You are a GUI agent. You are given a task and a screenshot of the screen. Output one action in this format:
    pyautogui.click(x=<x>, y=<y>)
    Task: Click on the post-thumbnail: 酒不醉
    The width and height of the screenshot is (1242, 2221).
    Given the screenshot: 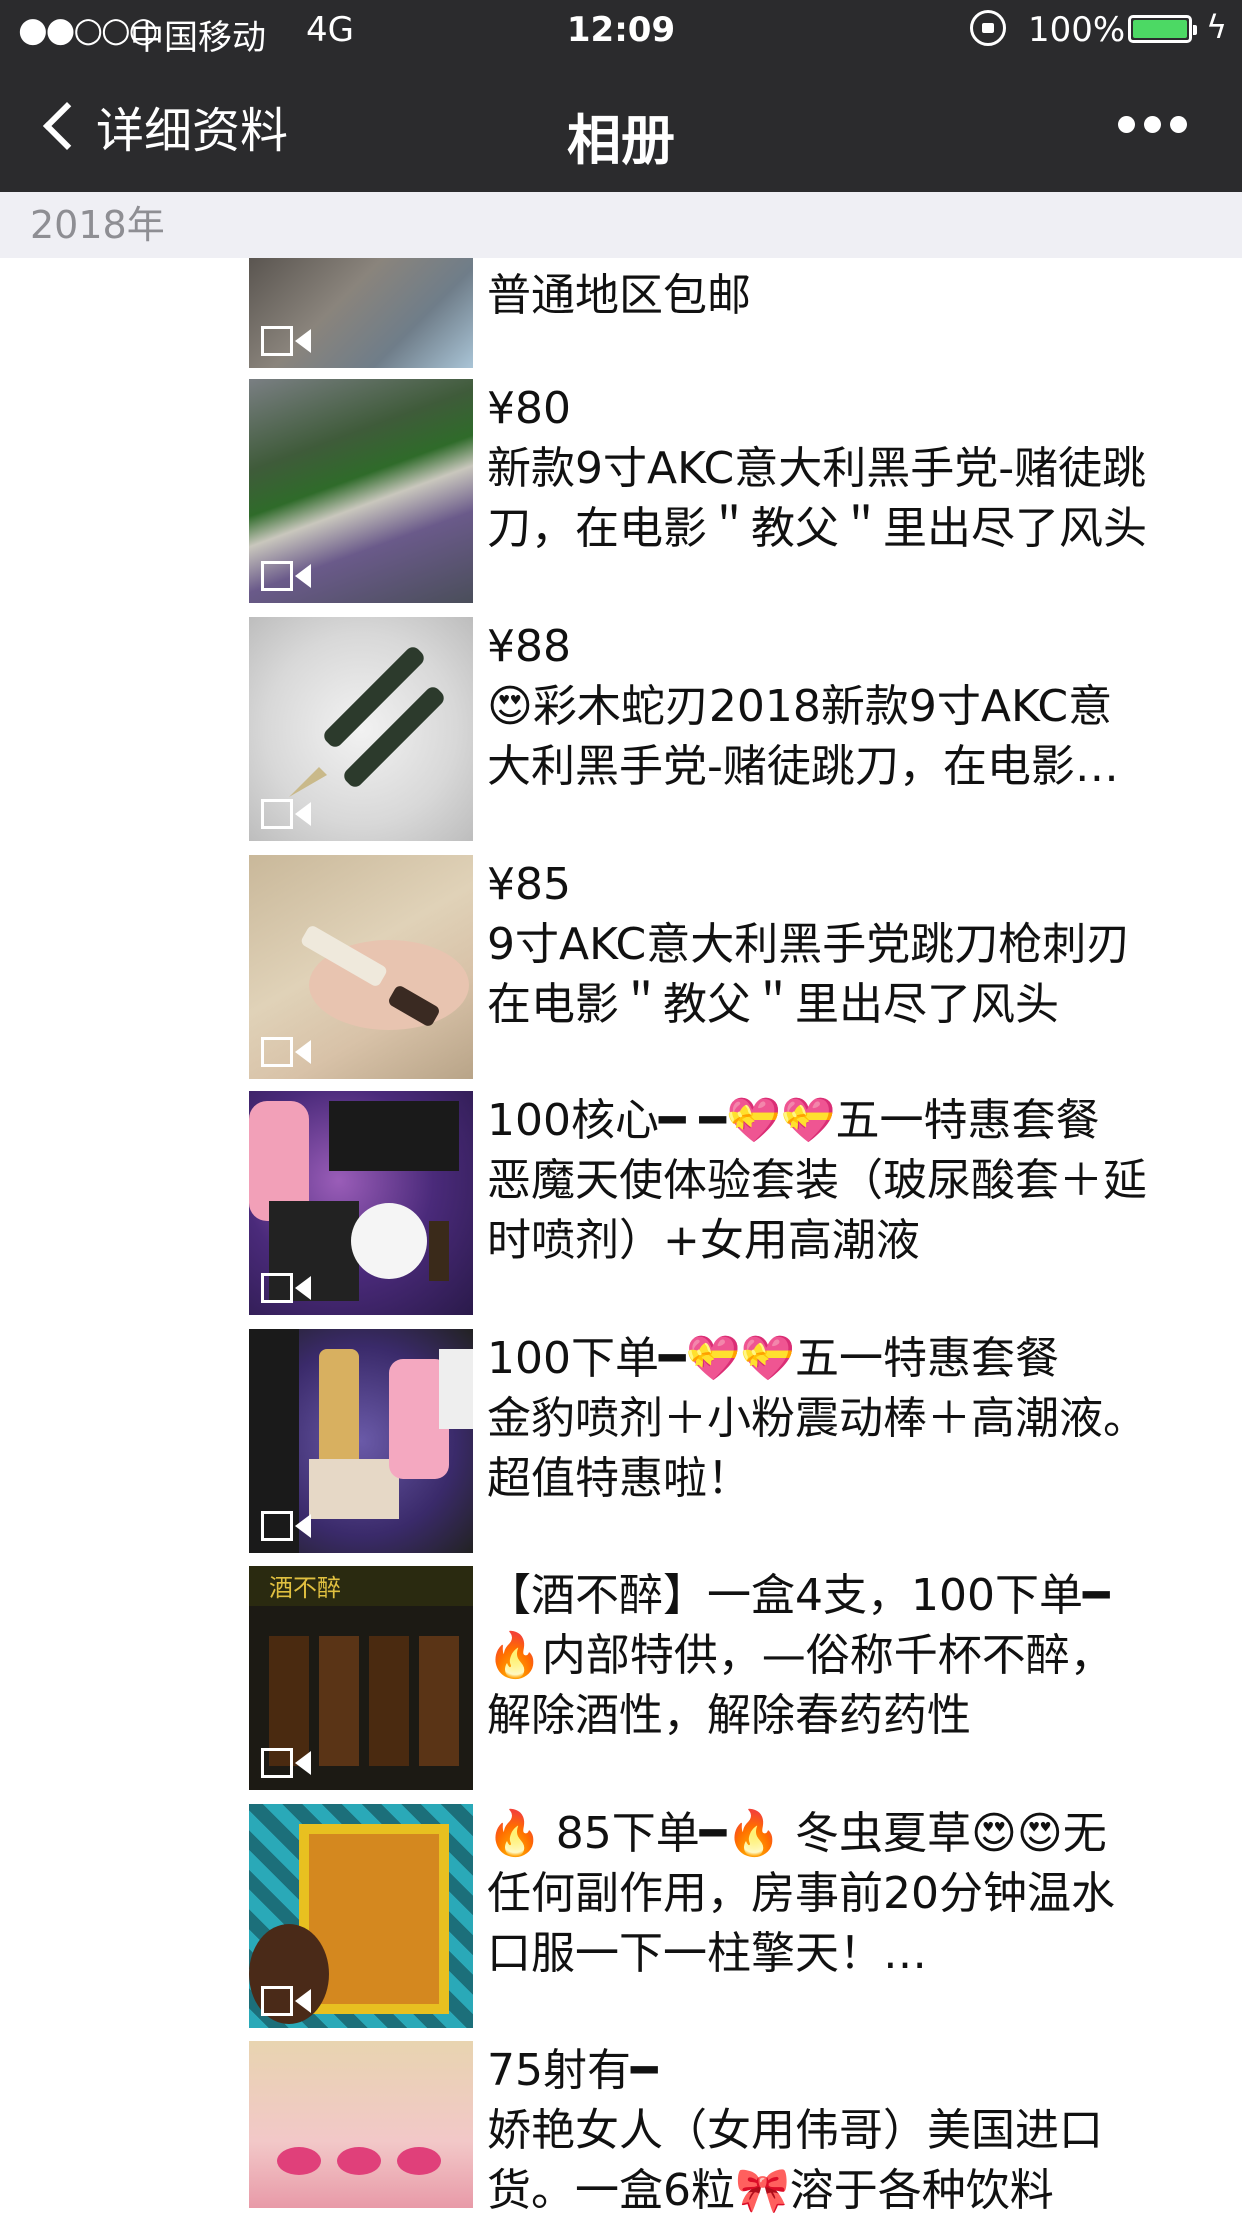 What is the action you would take?
    pyautogui.click(x=361, y=1678)
    